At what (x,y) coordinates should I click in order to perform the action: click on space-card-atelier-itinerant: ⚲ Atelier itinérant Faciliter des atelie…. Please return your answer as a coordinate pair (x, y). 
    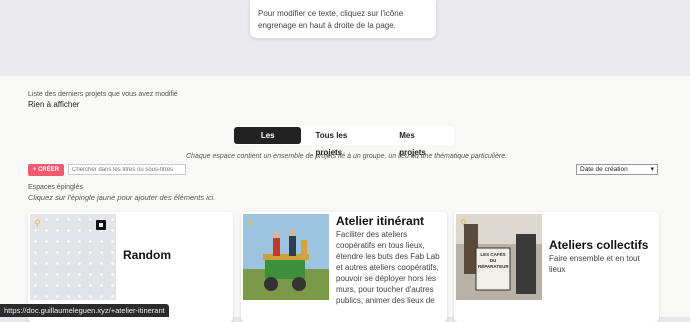
    Looking at the image, I should click on (344, 267).